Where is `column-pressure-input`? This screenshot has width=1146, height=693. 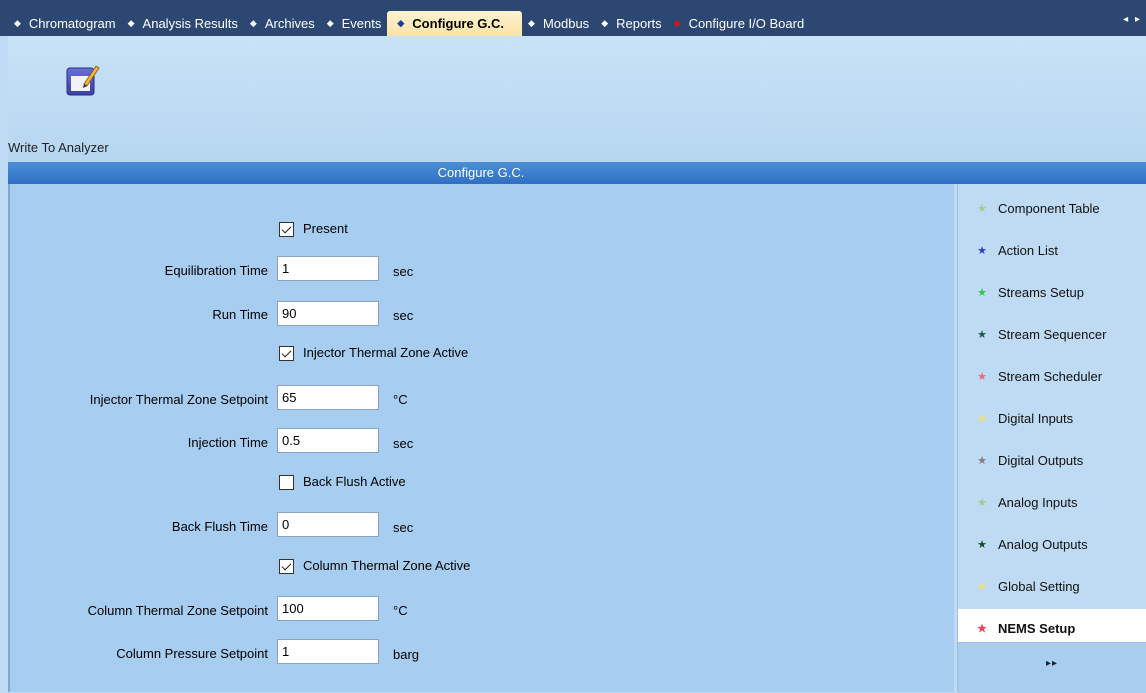 column-pressure-input is located at coordinates (328, 651).